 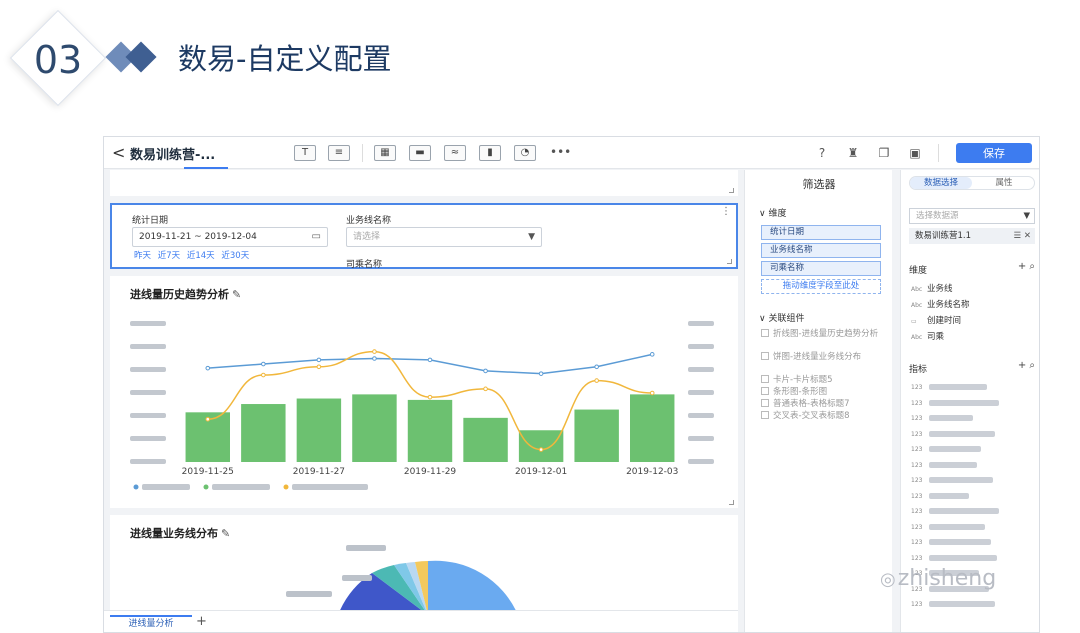 What do you see at coordinates (822, 153) in the screenshot?
I see `help-icon: ?` at bounding box center [822, 153].